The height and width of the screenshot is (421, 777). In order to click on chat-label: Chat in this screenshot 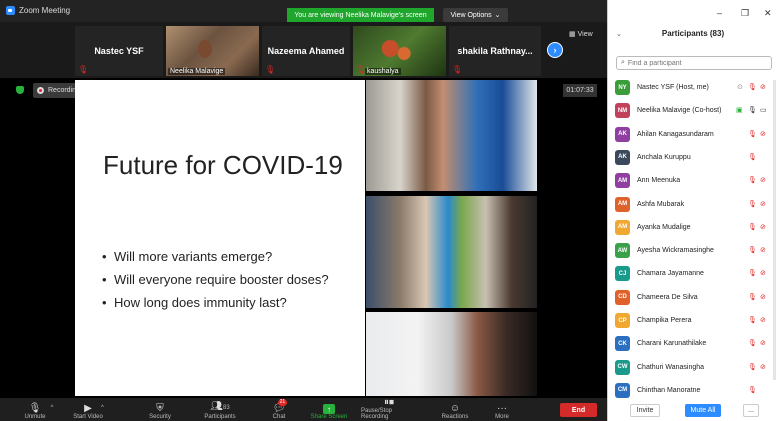, I will do `click(279, 417)`.